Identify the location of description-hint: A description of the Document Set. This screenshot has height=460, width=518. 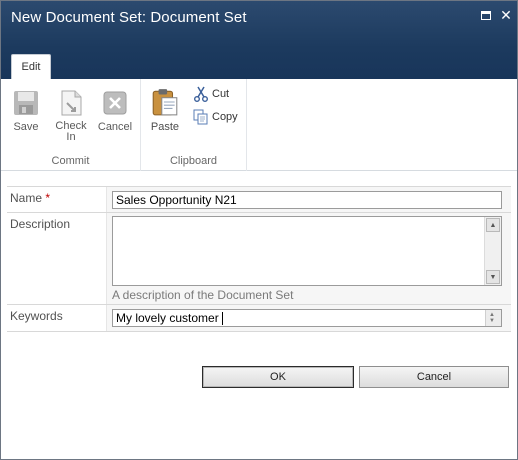
(203, 295).